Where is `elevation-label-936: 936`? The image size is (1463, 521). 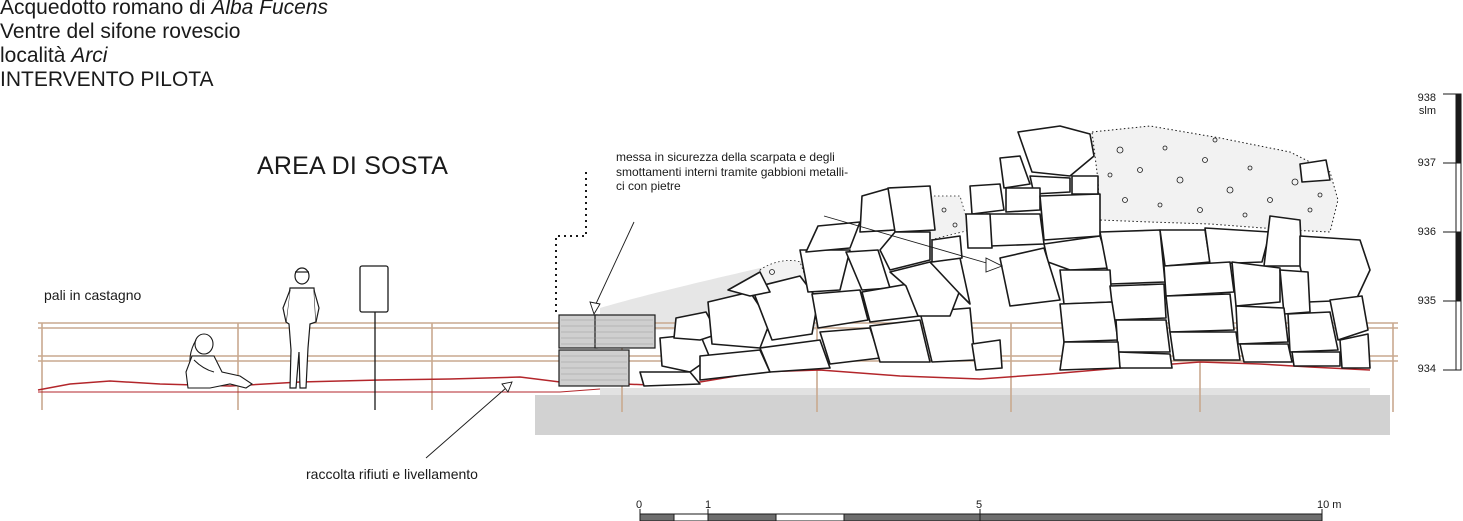 elevation-label-936: 936 is located at coordinates (1426, 232).